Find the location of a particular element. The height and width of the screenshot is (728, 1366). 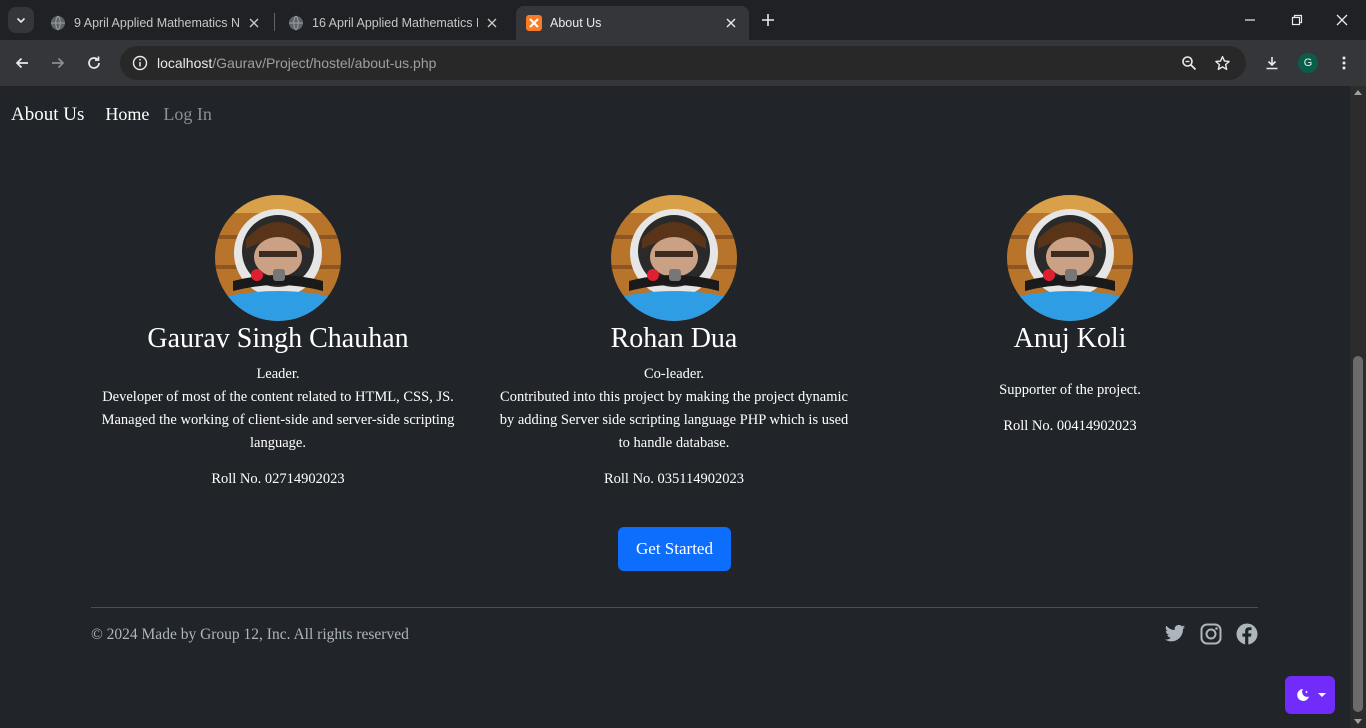

arrow-right-icon is located at coordinates (58, 63).